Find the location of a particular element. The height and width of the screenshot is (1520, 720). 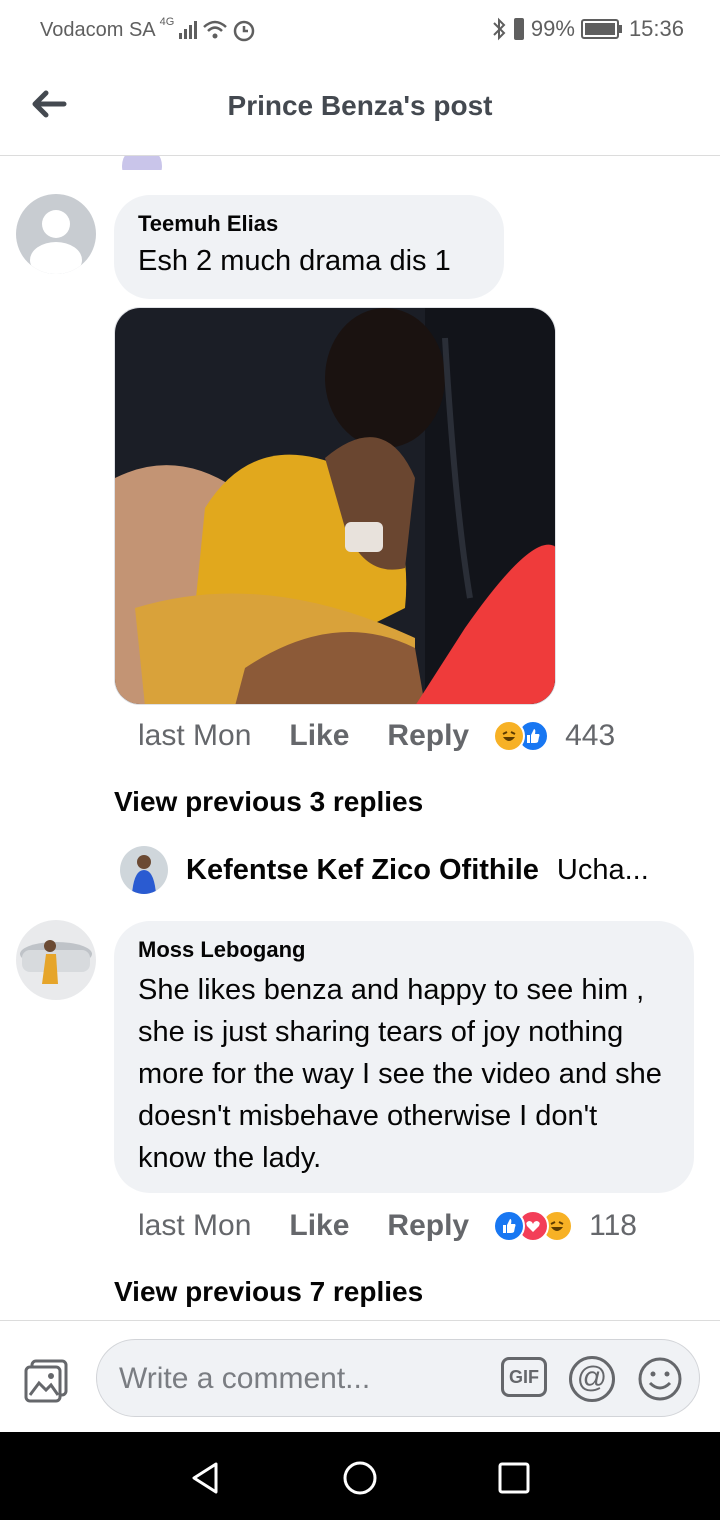

reply-avatar-image is located at coordinates (144, 870).